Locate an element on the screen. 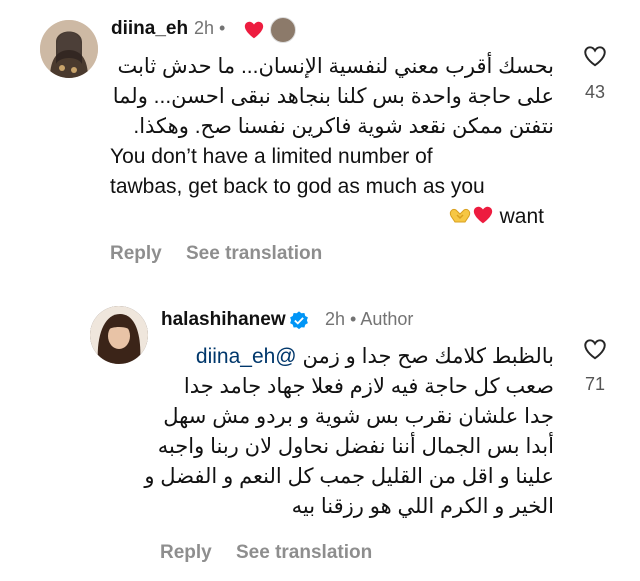 The width and height of the screenshot is (640, 581). reply-meta: 2h • Author is located at coordinates (369, 319).